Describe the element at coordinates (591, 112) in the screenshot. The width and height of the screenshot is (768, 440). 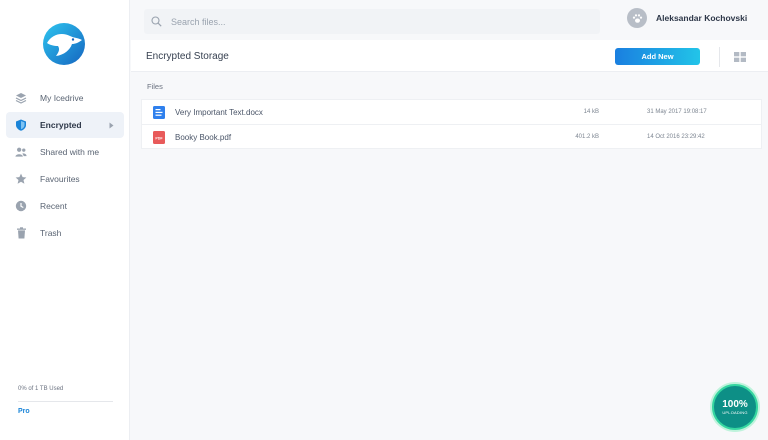
I see `file-size: 14 kB` at that location.